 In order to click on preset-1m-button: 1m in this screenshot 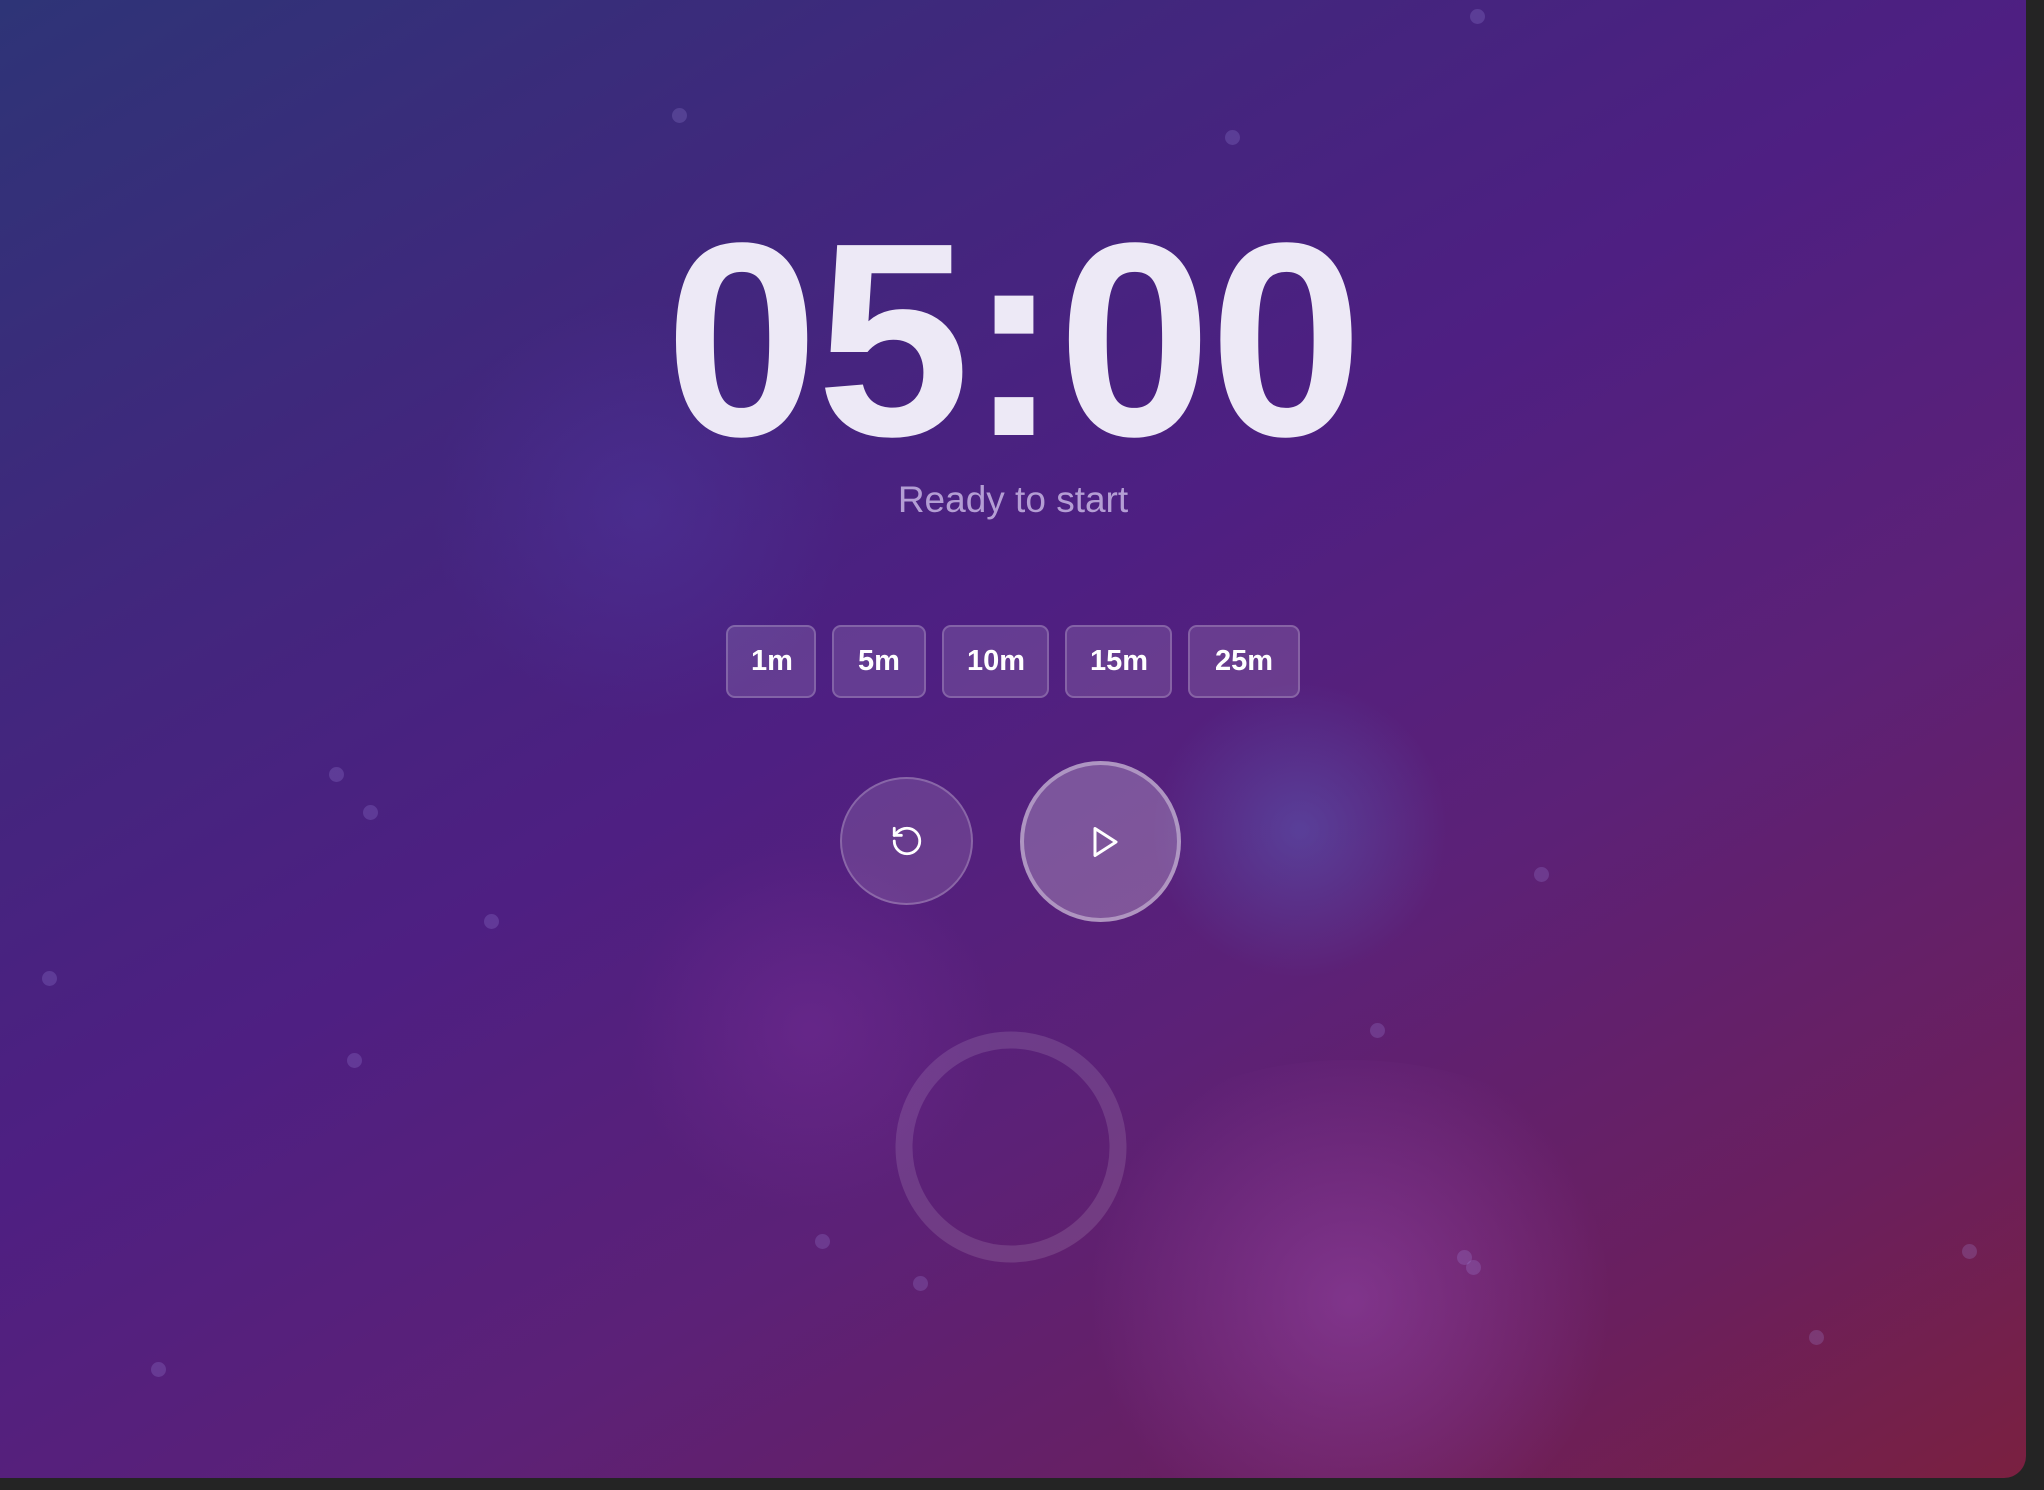, I will do `click(771, 661)`.